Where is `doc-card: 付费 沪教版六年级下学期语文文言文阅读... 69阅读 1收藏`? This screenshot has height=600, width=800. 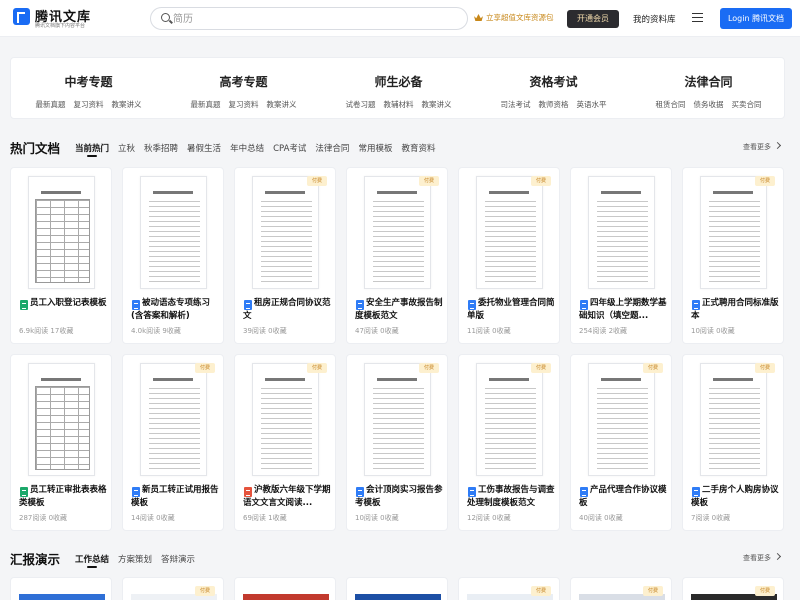 doc-card: 付费 沪教版六年级下学期语文文言文阅读... 69阅读 1收藏 is located at coordinates (285, 442).